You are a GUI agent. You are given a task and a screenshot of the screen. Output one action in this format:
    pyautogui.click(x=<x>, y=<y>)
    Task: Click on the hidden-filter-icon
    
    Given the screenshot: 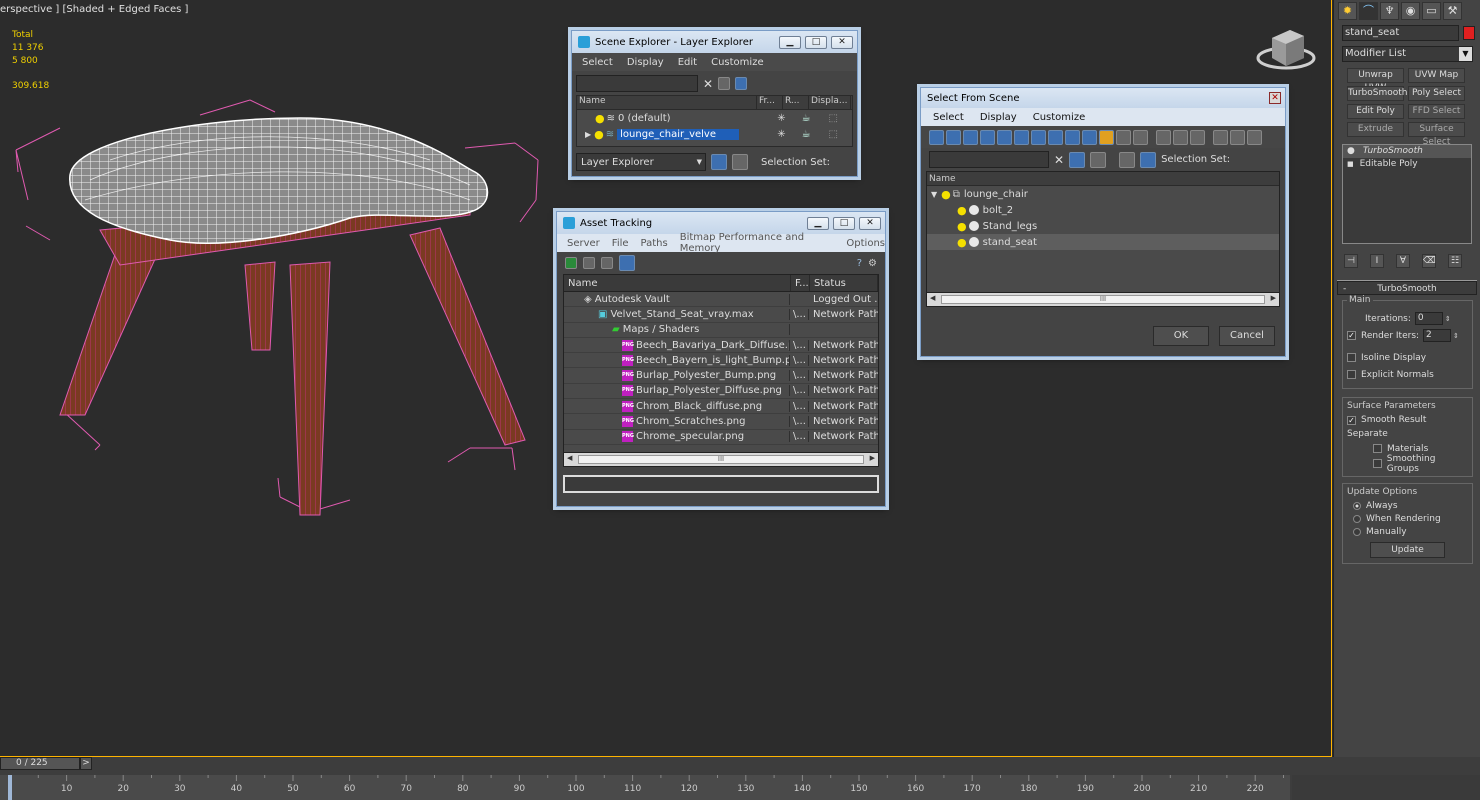 What is the action you would take?
    pyautogui.click(x=1123, y=137)
    